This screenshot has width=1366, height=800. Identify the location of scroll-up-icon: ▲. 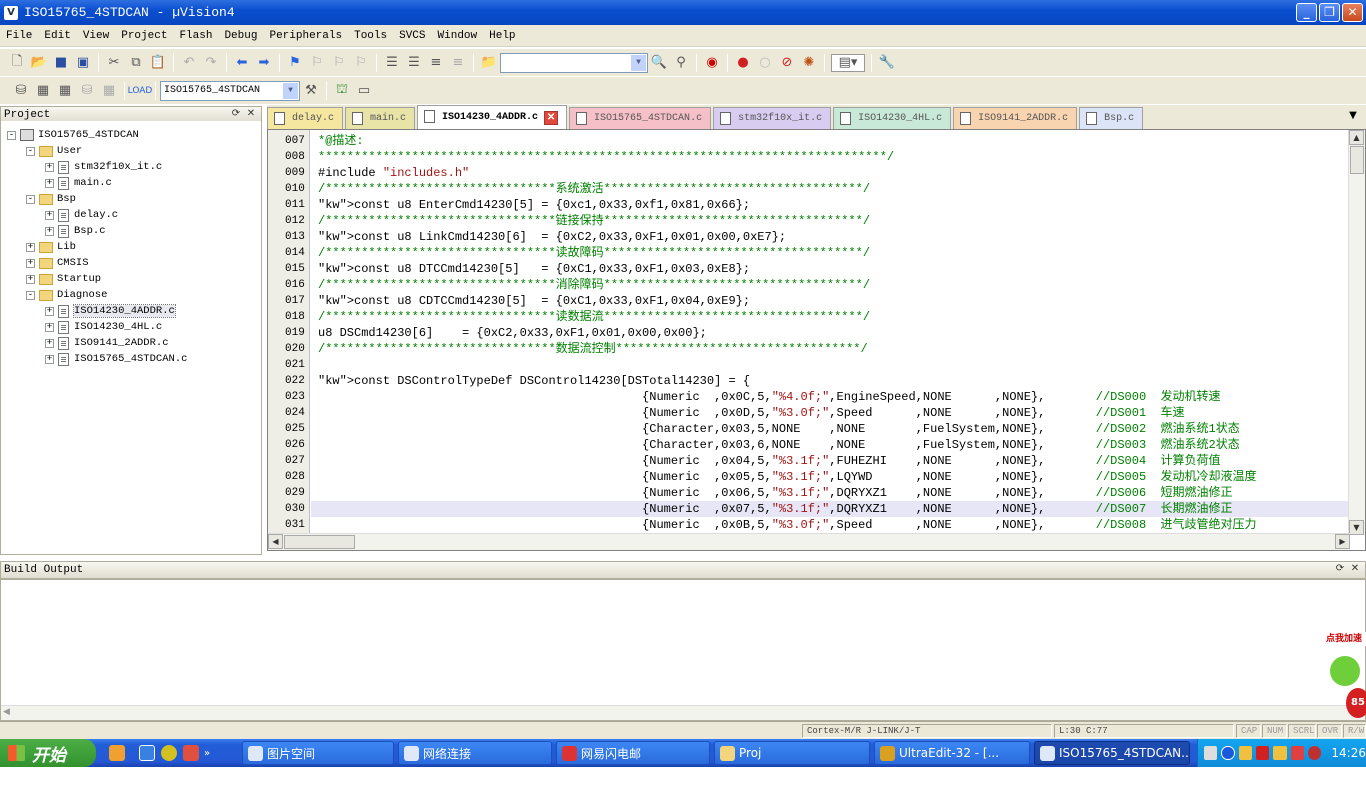
(1356, 137).